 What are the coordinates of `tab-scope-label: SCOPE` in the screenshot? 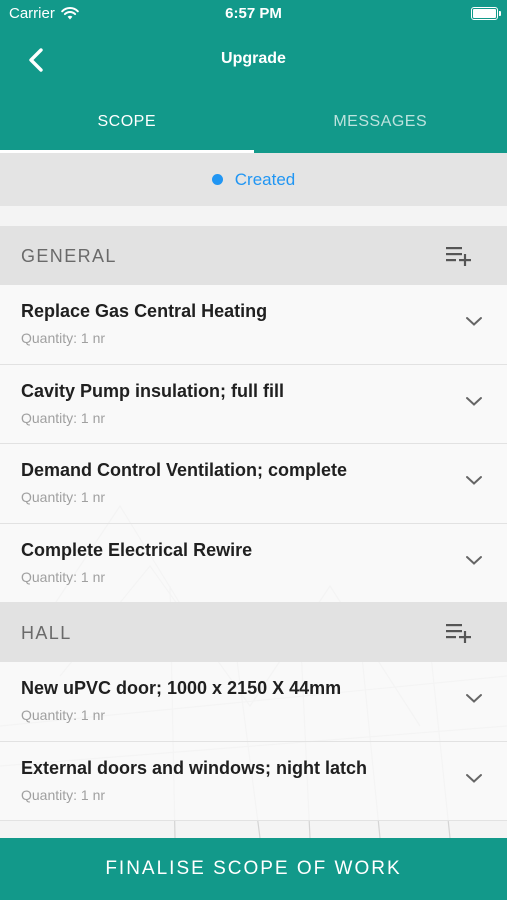 It's located at (126, 121).